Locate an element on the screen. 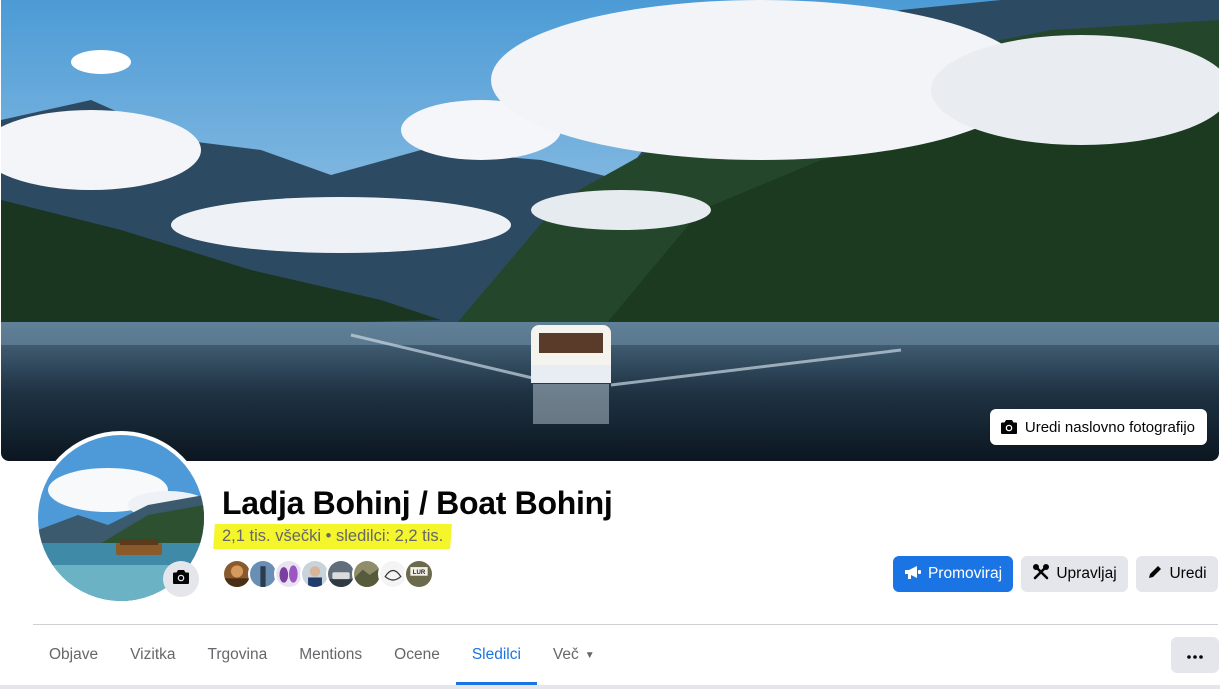 The image size is (1220, 689). manage-label: Upravljaj is located at coordinates (1086, 573).